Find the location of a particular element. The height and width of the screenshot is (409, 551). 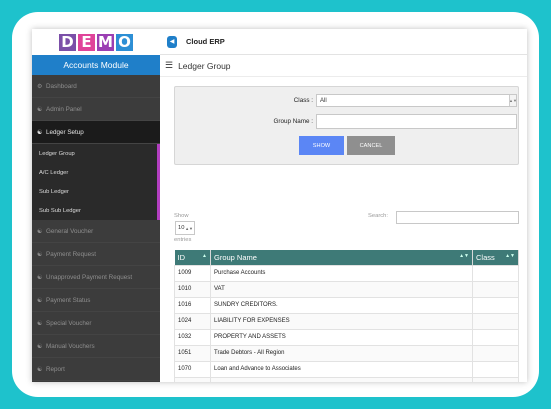

sort-icon: ▲ is located at coordinates (204, 256).